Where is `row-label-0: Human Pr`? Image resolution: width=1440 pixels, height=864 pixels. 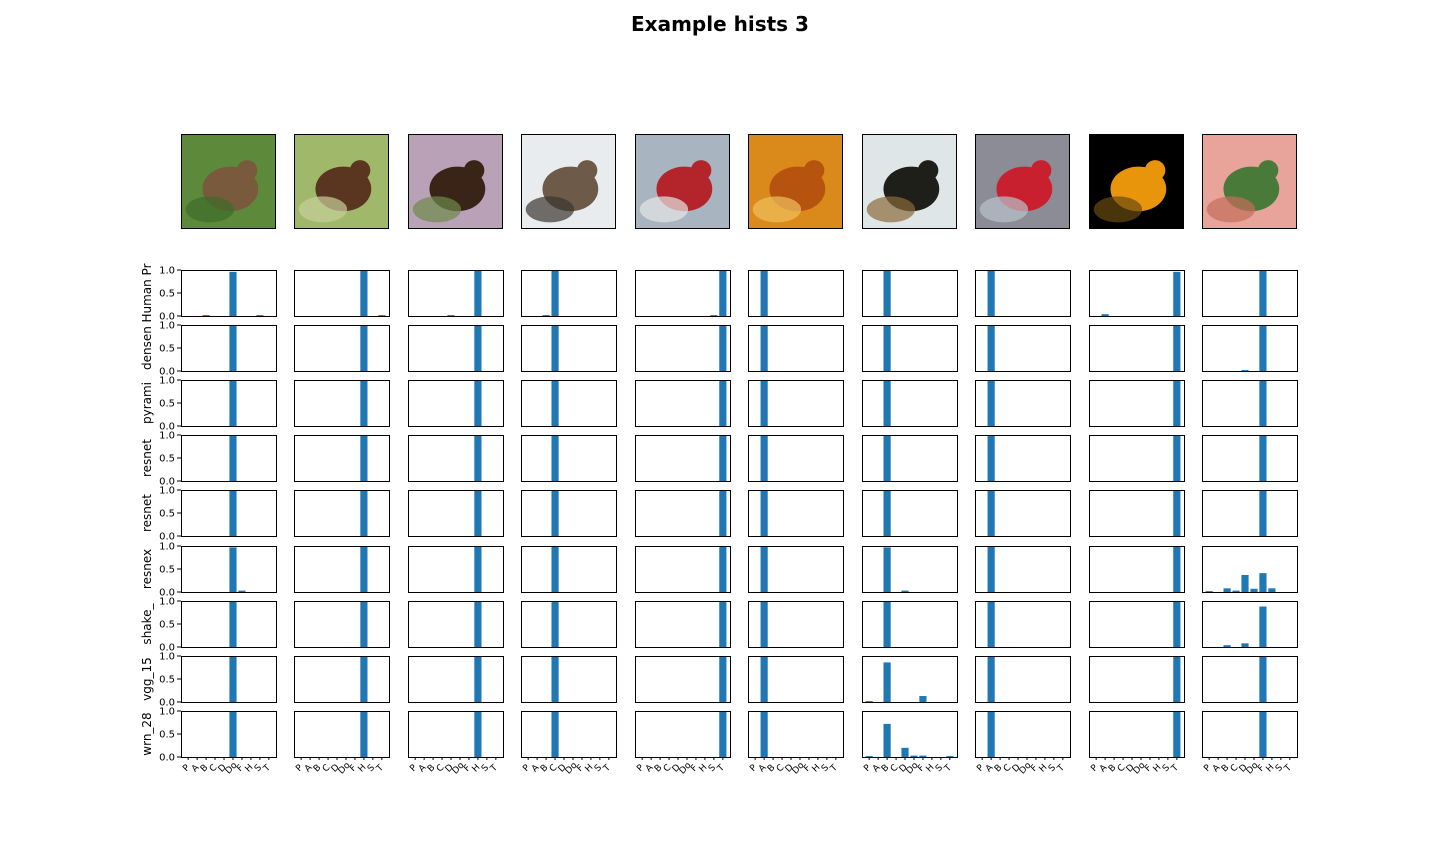 row-label-0: Human Pr is located at coordinates (147, 292).